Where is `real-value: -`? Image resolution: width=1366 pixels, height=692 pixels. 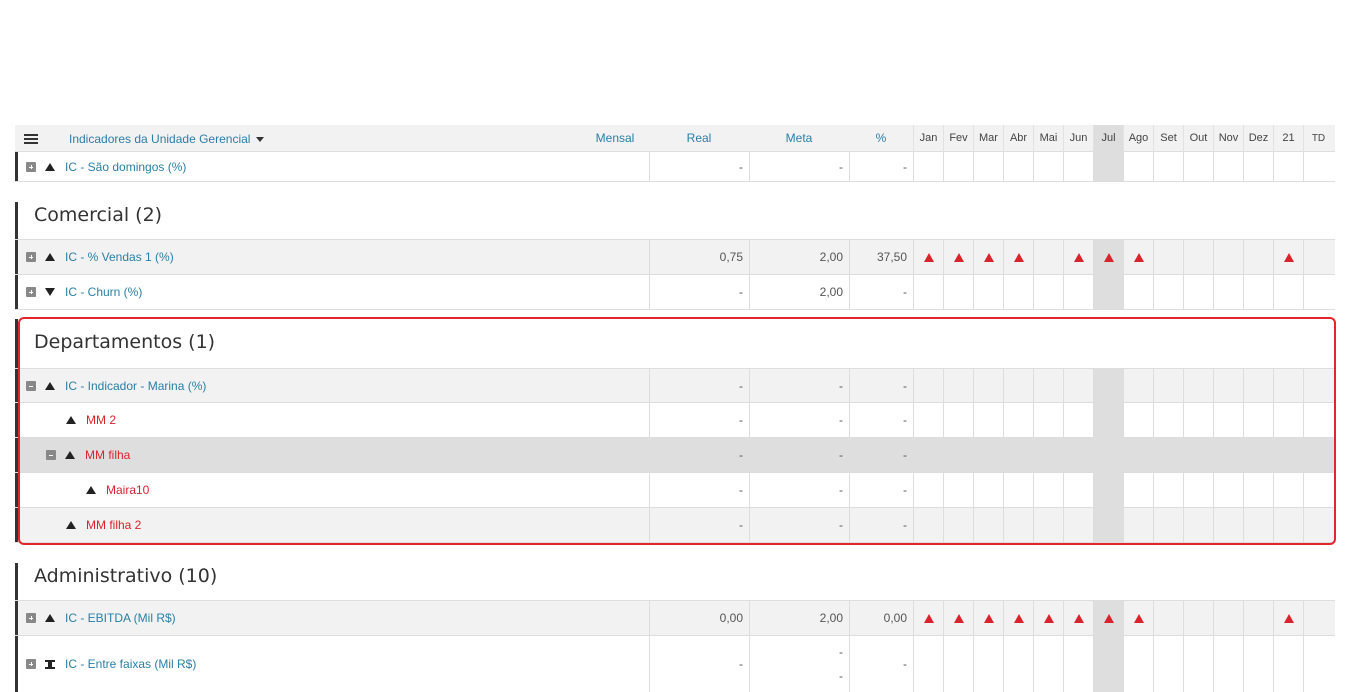 real-value: - is located at coordinates (699, 525).